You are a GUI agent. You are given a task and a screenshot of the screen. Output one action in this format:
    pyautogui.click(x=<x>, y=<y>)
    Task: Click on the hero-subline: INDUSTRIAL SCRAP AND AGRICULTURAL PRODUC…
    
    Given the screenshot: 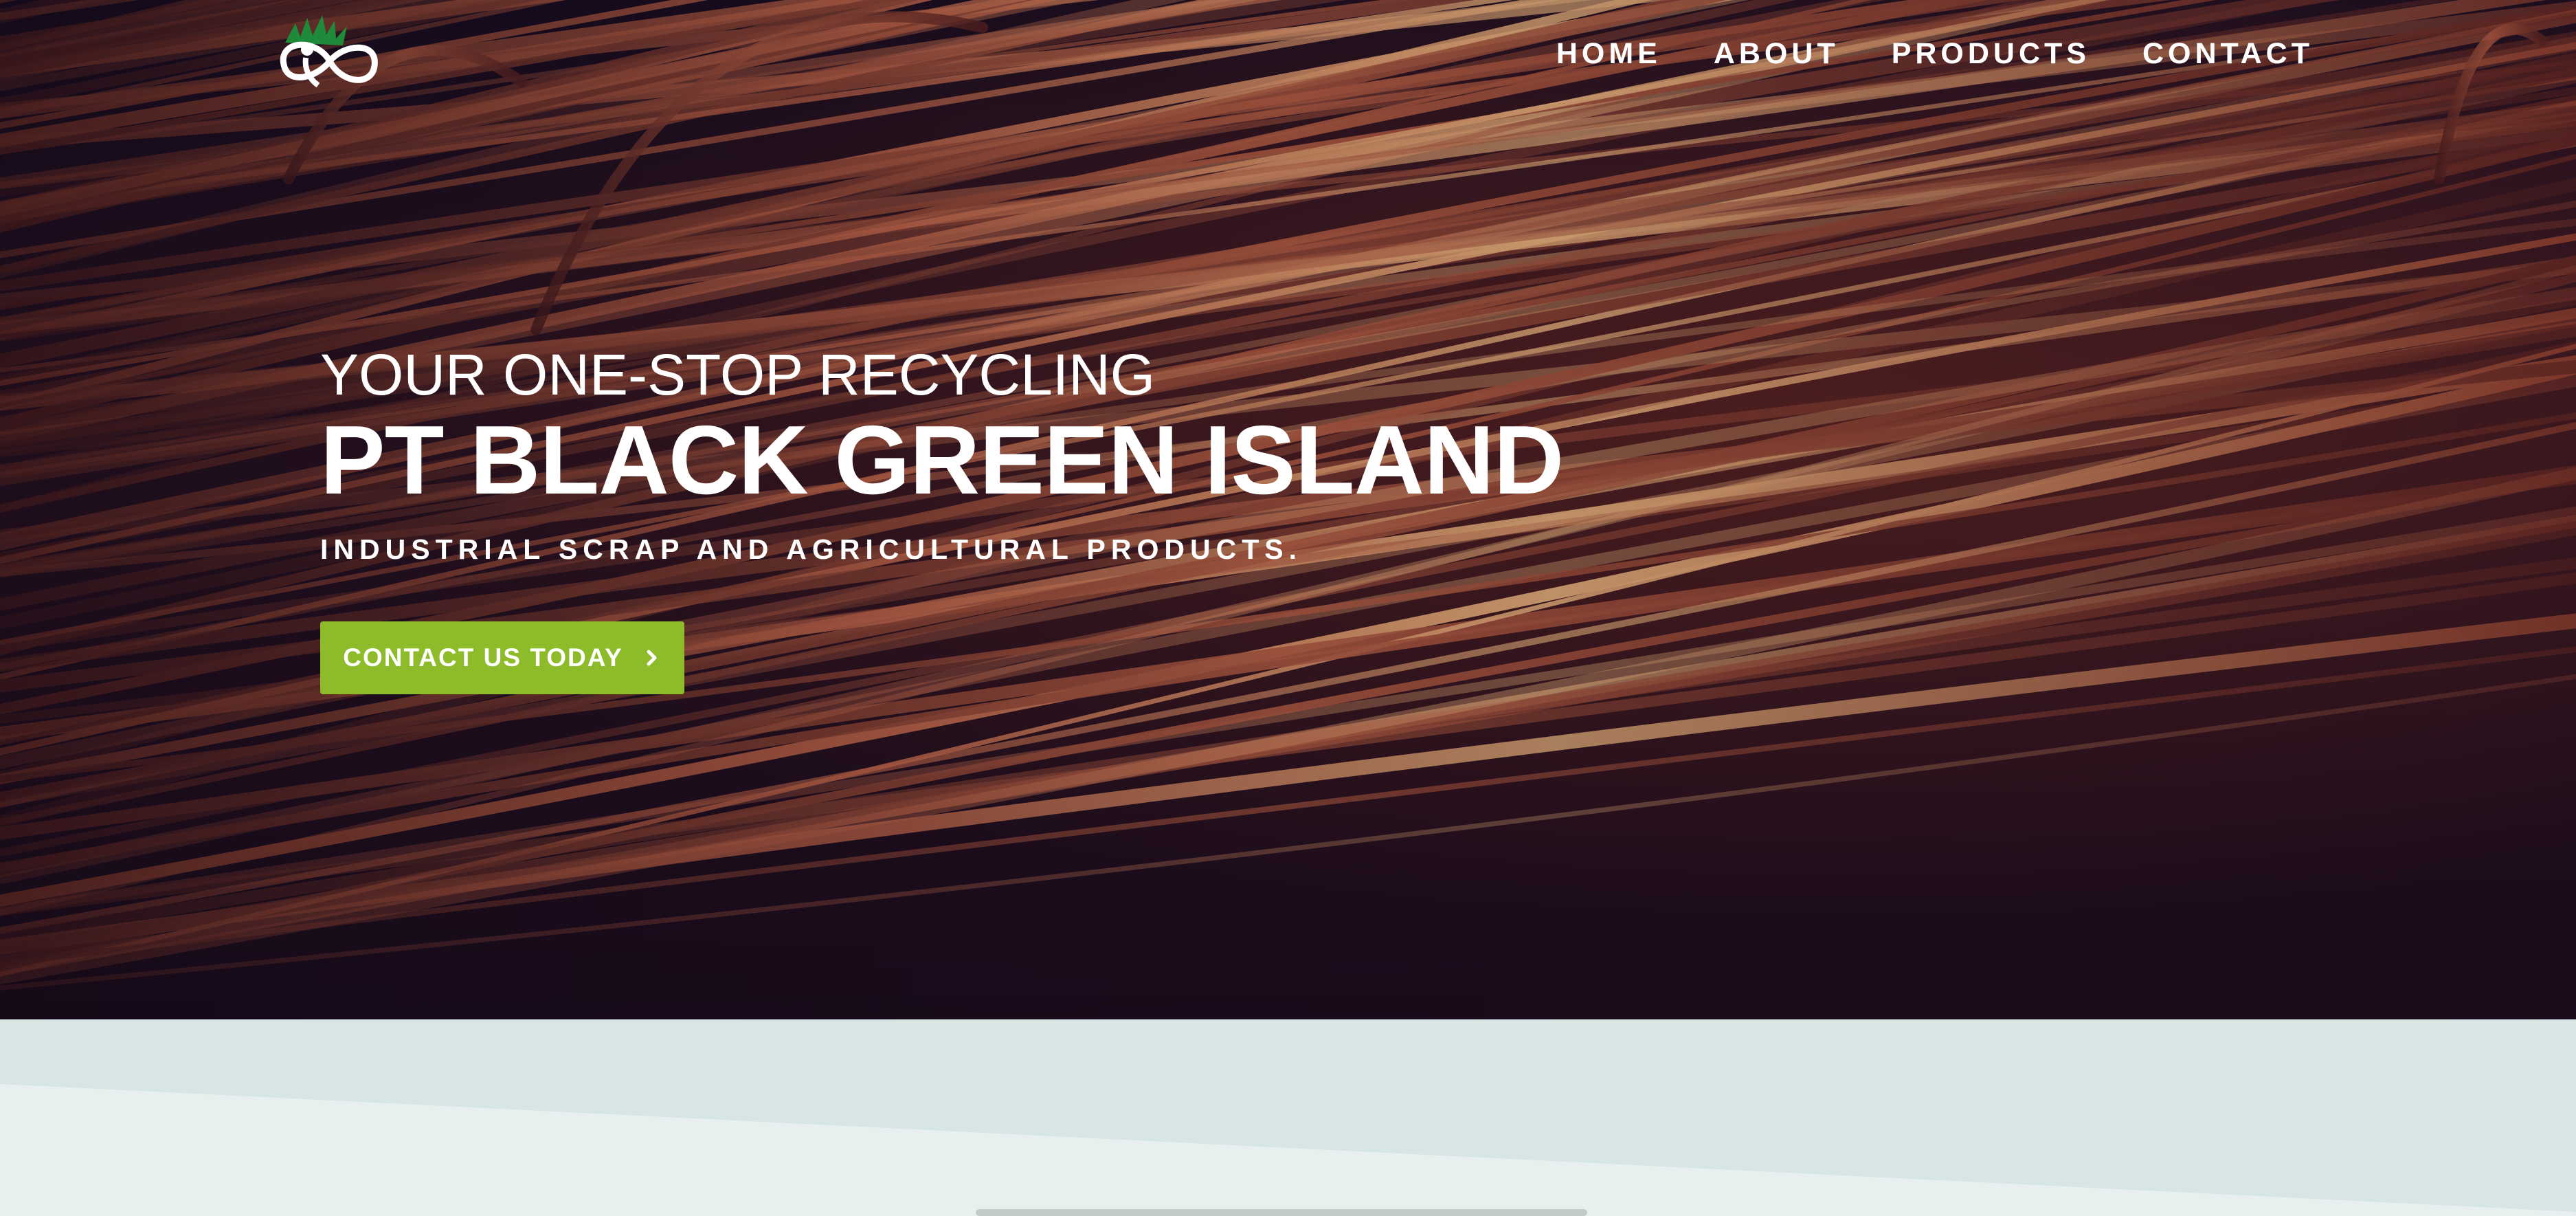 What is the action you would take?
    pyautogui.click(x=811, y=549)
    